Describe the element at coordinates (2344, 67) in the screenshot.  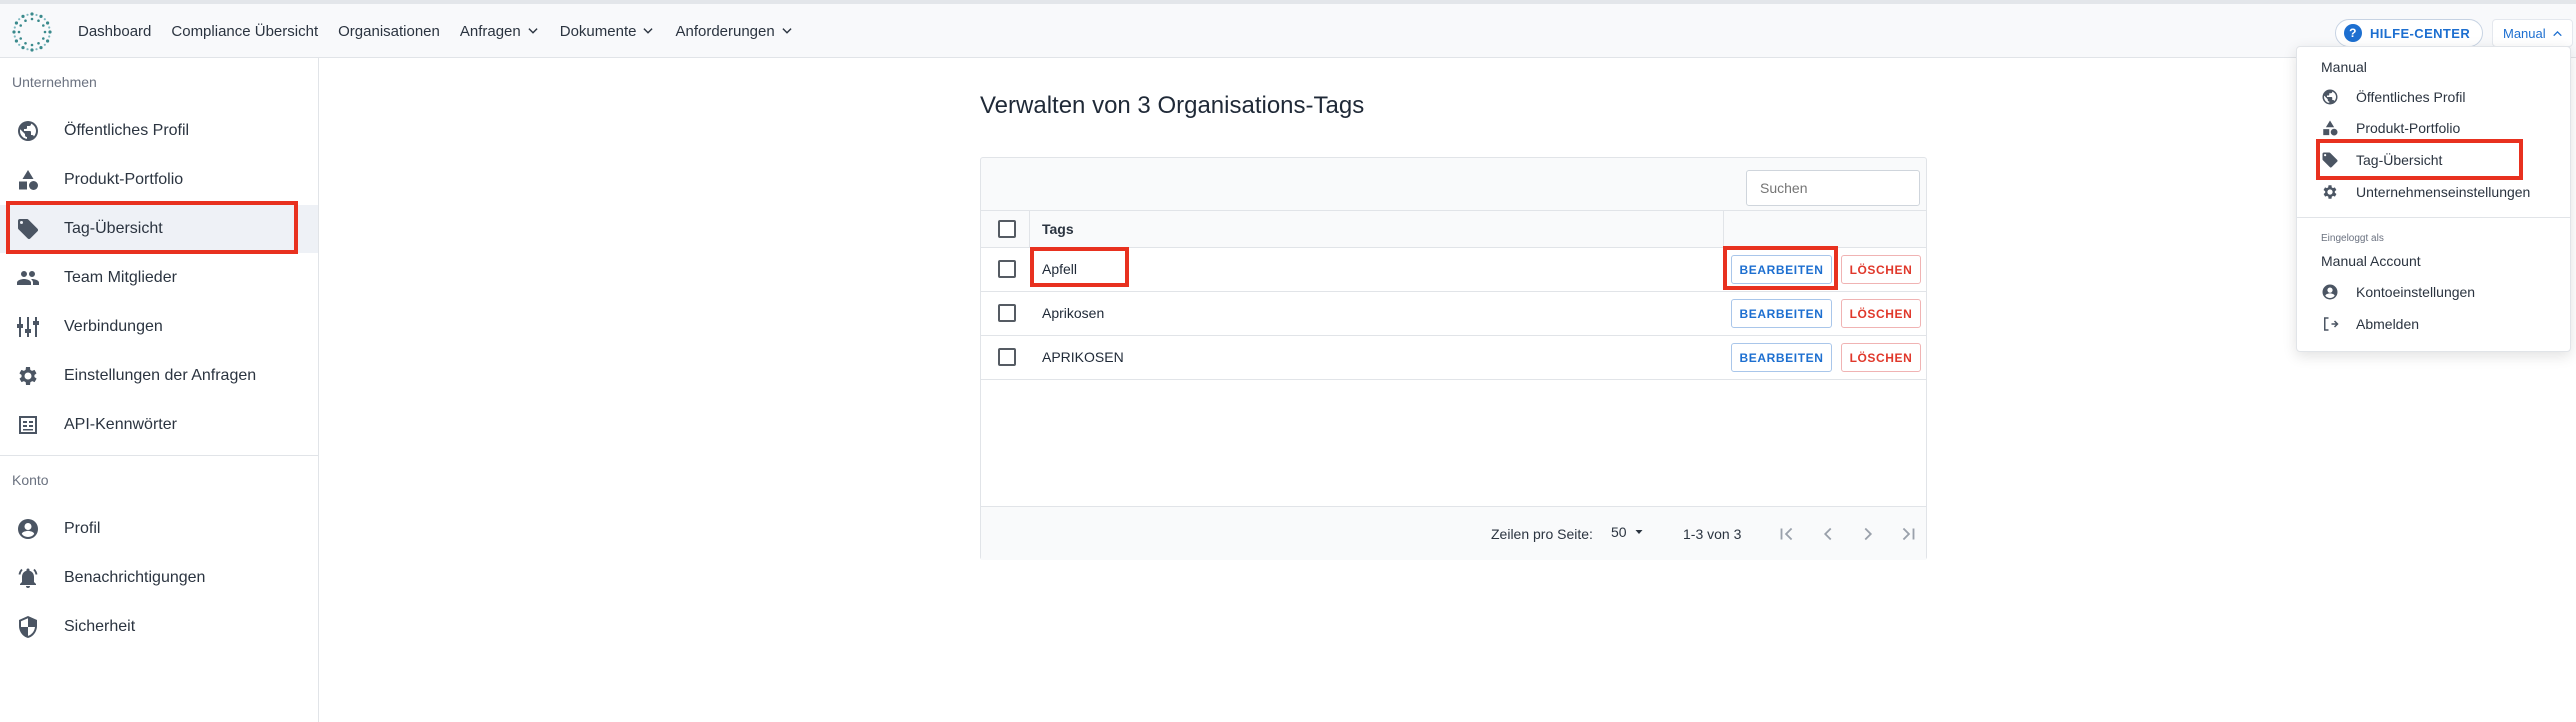
I see `menu-heading: Manual` at that location.